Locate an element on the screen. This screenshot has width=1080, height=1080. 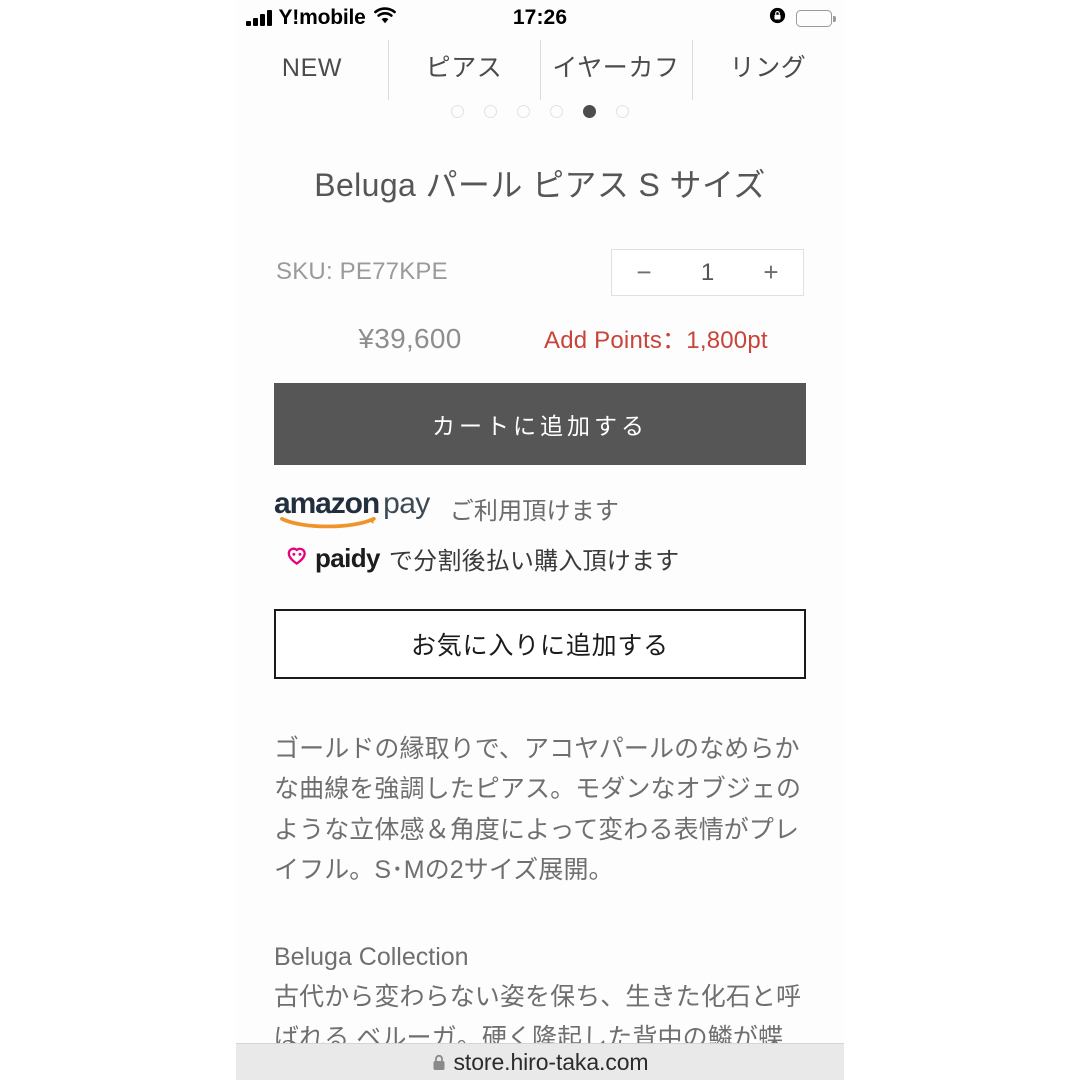
quantity-decrement-button: − is located at coordinates (644, 272).